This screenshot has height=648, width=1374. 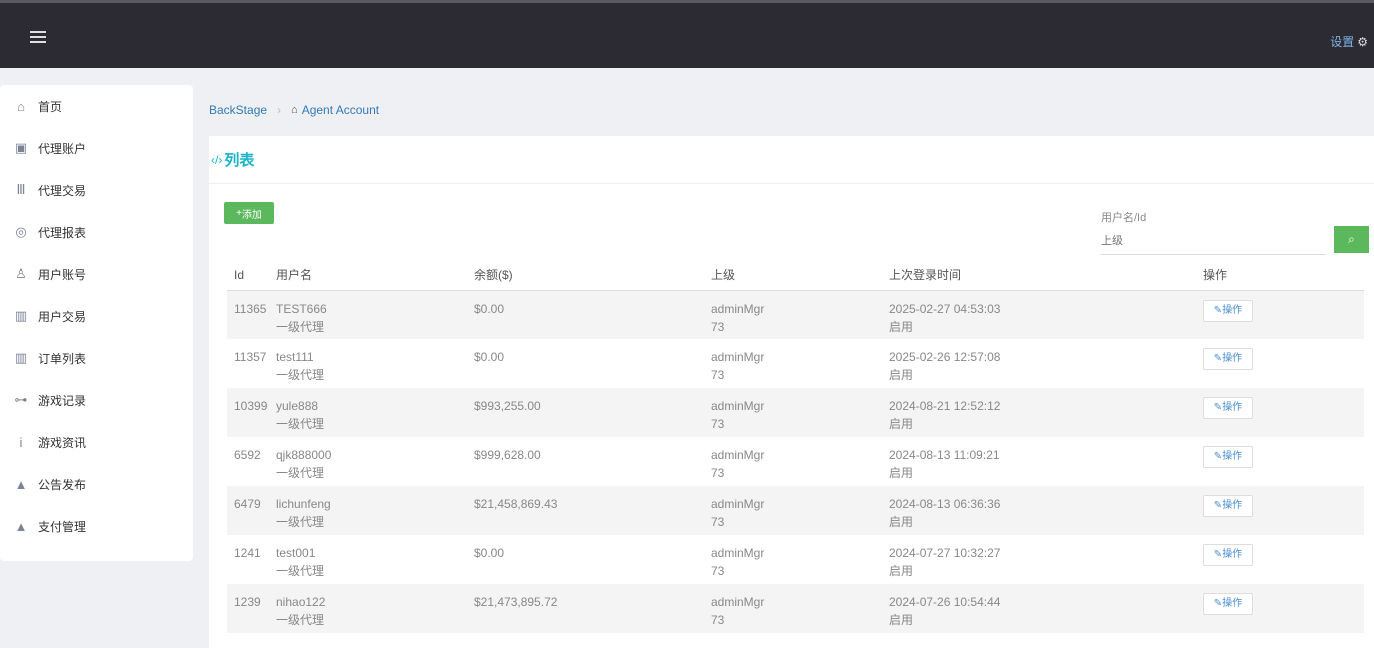 I want to click on column-header-parent: 上级, so click(x=793, y=275).